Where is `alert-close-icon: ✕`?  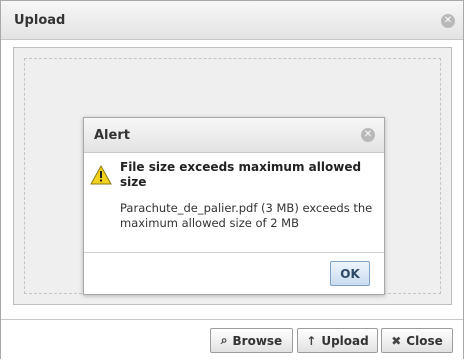
alert-close-icon: ✕ is located at coordinates (368, 135).